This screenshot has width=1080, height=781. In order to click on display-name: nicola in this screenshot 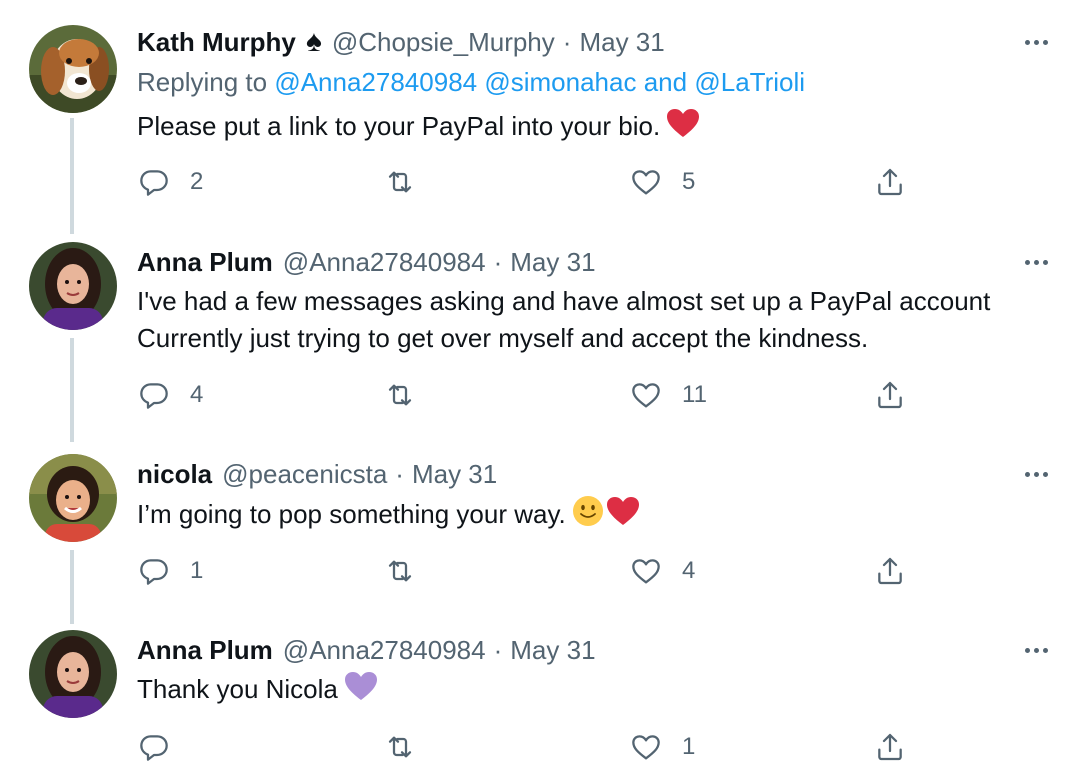, I will do `click(174, 474)`.